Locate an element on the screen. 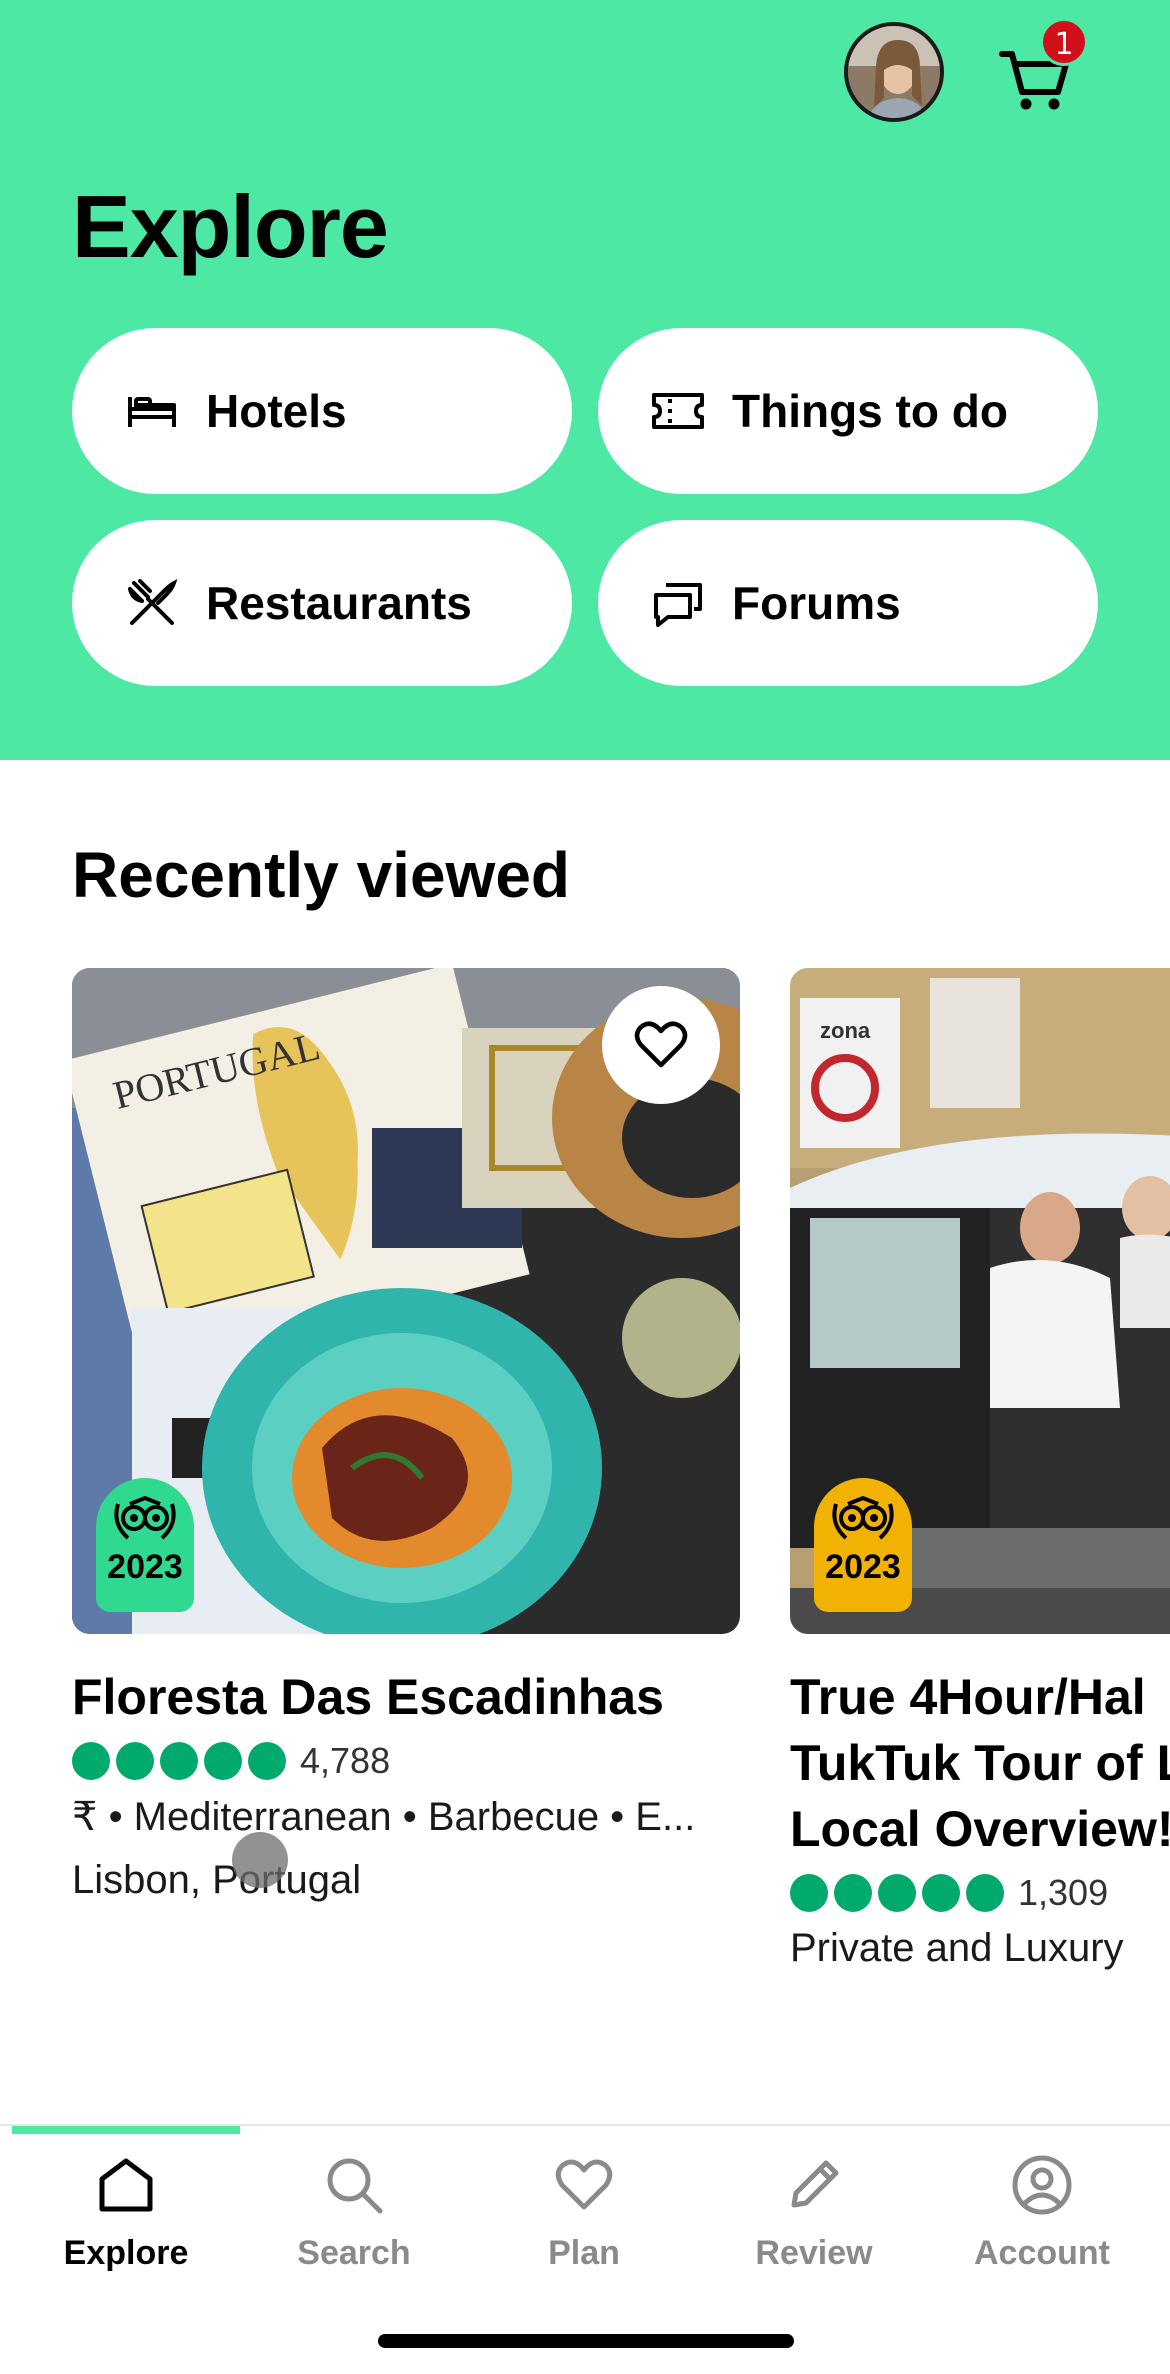 Image resolution: width=1170 pixels, height=2374 pixels. travelers-choice-badge: 2023 is located at coordinates (145, 1545).